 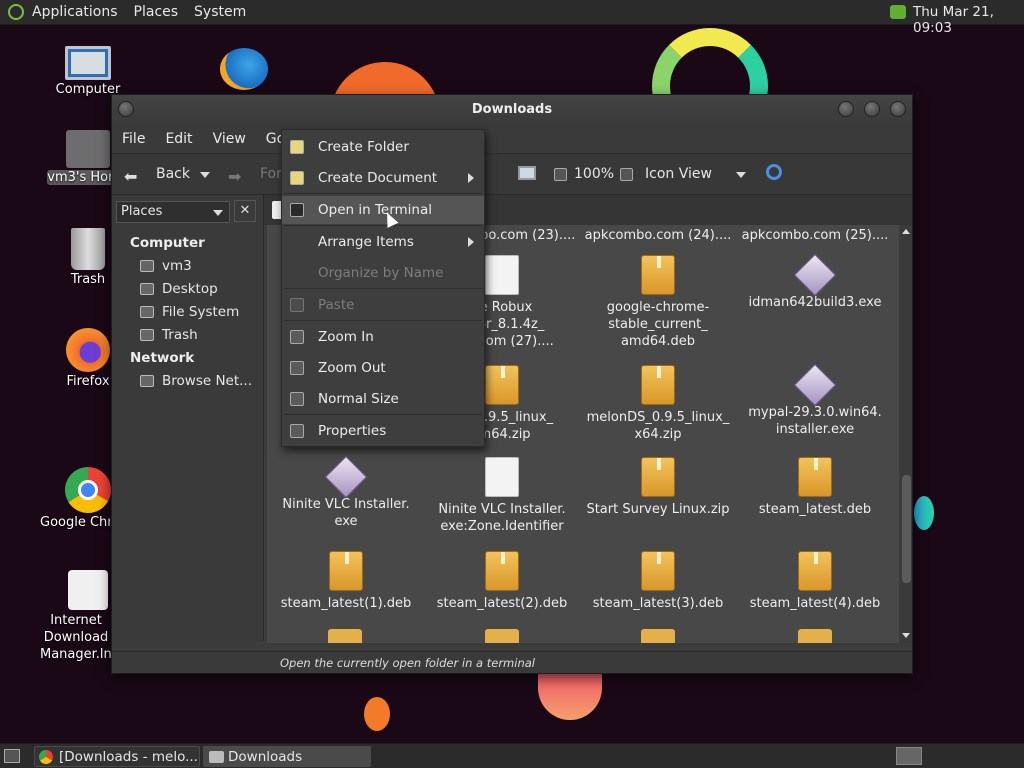 I want to click on sidebar-item-vm3: vm3, so click(x=166, y=266).